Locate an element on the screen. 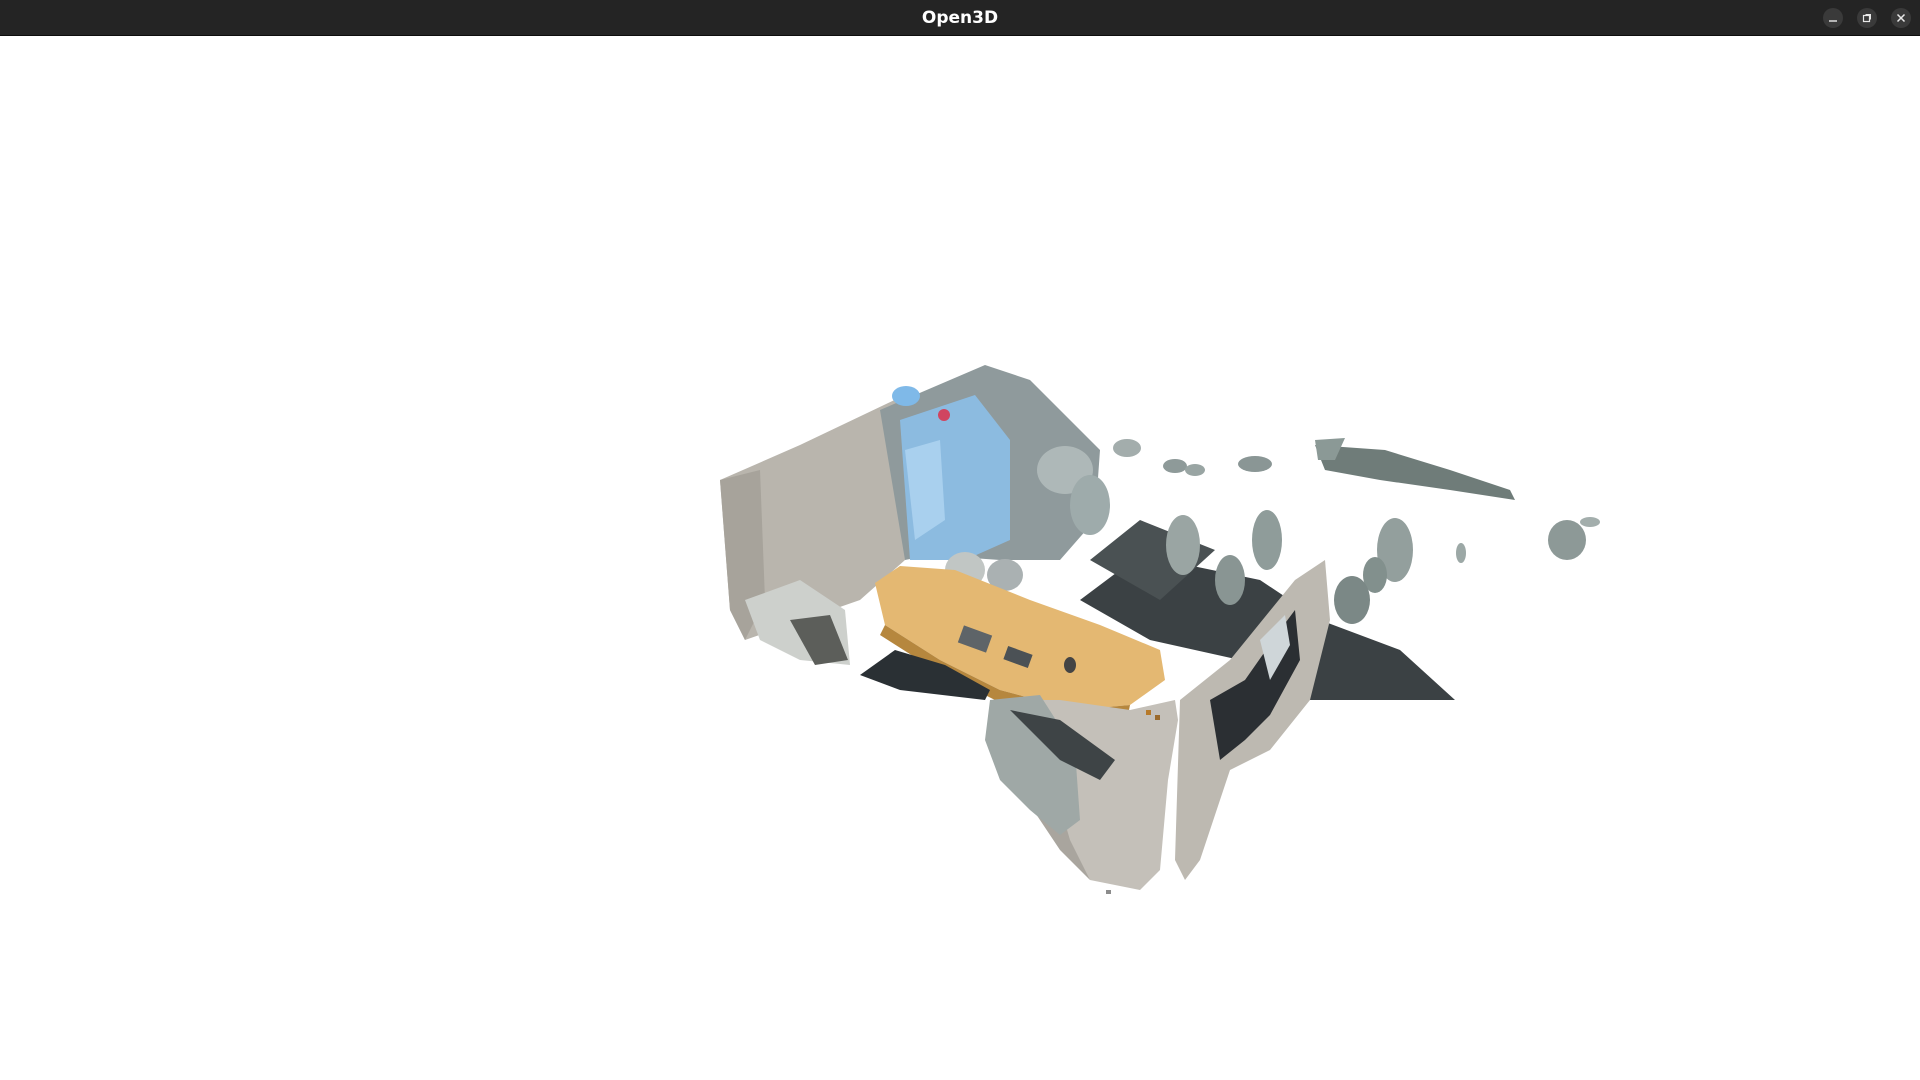 The height and width of the screenshot is (1080, 1920). window-title: Open3D is located at coordinates (960, 18).